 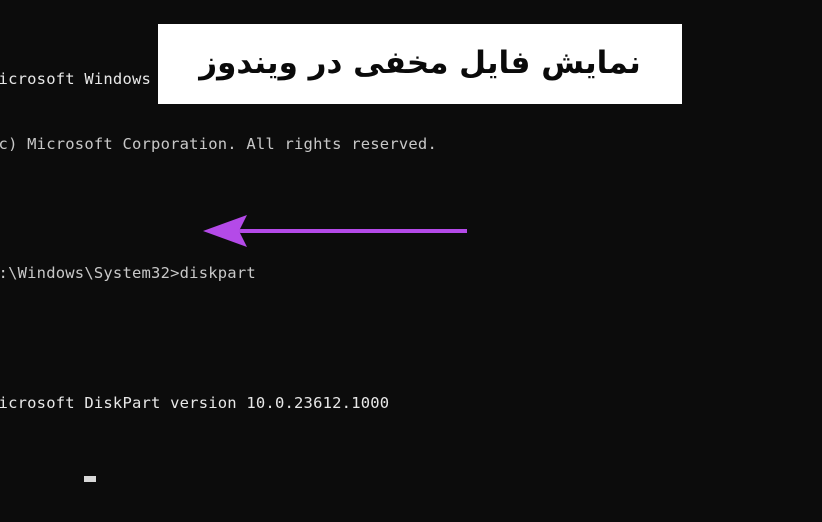 I want to click on caption-overlay: نمایش فایل مخفی در ویندوز, so click(x=420, y=64).